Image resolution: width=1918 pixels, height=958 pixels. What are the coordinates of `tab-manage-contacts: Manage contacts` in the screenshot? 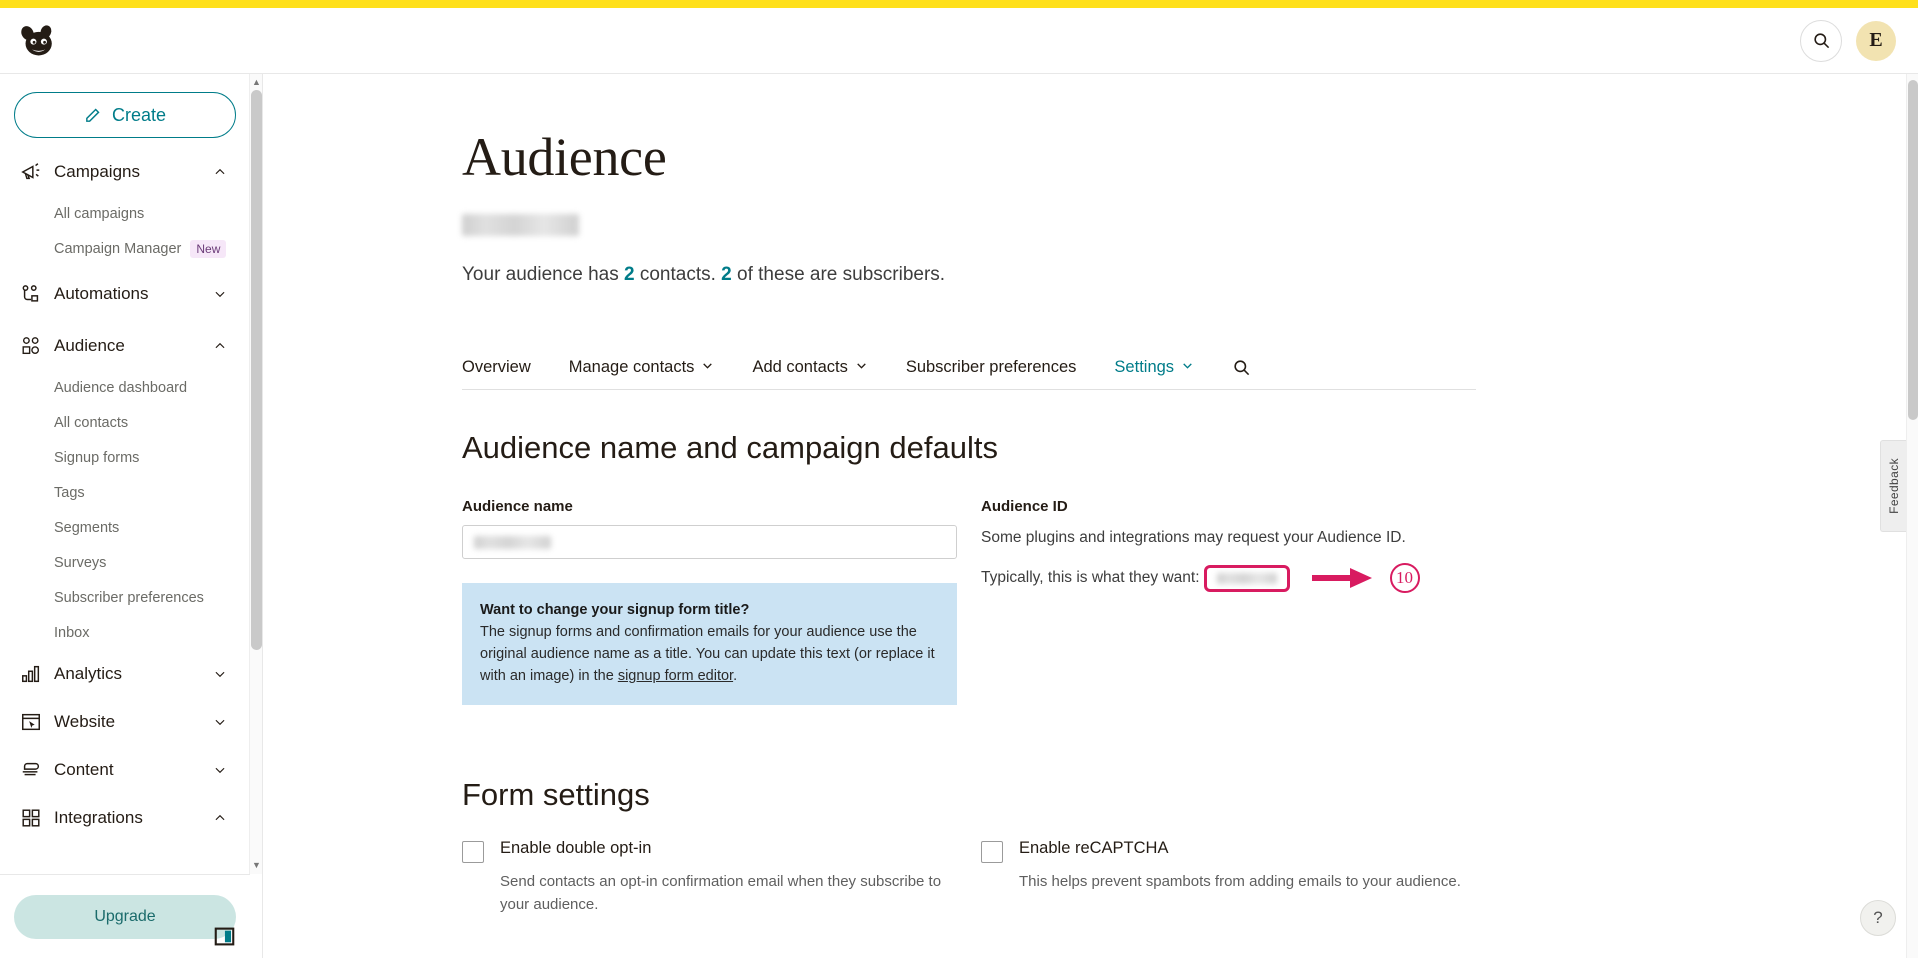 It's located at (642, 367).